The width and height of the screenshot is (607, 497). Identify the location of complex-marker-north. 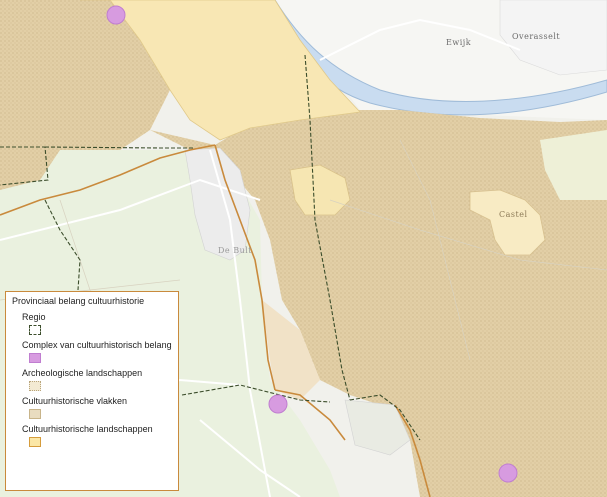
(116, 15).